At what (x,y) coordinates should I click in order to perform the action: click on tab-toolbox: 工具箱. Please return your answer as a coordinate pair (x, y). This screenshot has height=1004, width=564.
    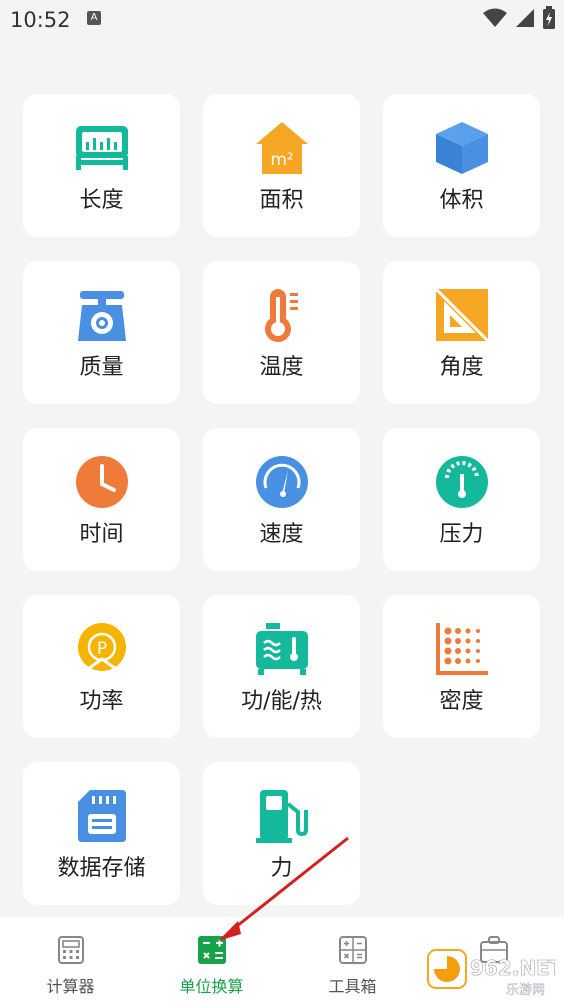
    Looking at the image, I should click on (352, 960).